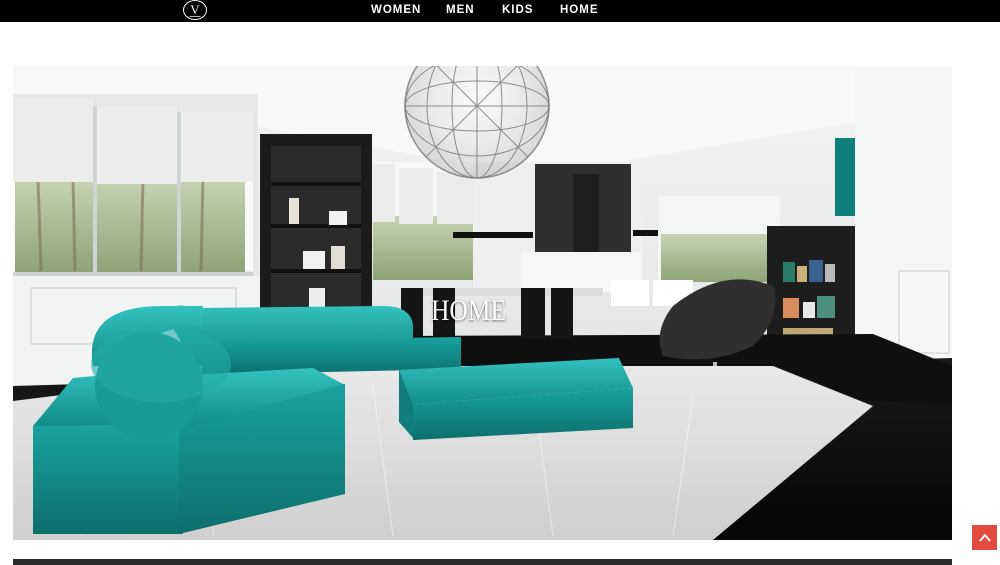  What do you see at coordinates (500, 11) in the screenshot?
I see `top-navigation-bar: V WOMEN MEN KIDS HOME` at bounding box center [500, 11].